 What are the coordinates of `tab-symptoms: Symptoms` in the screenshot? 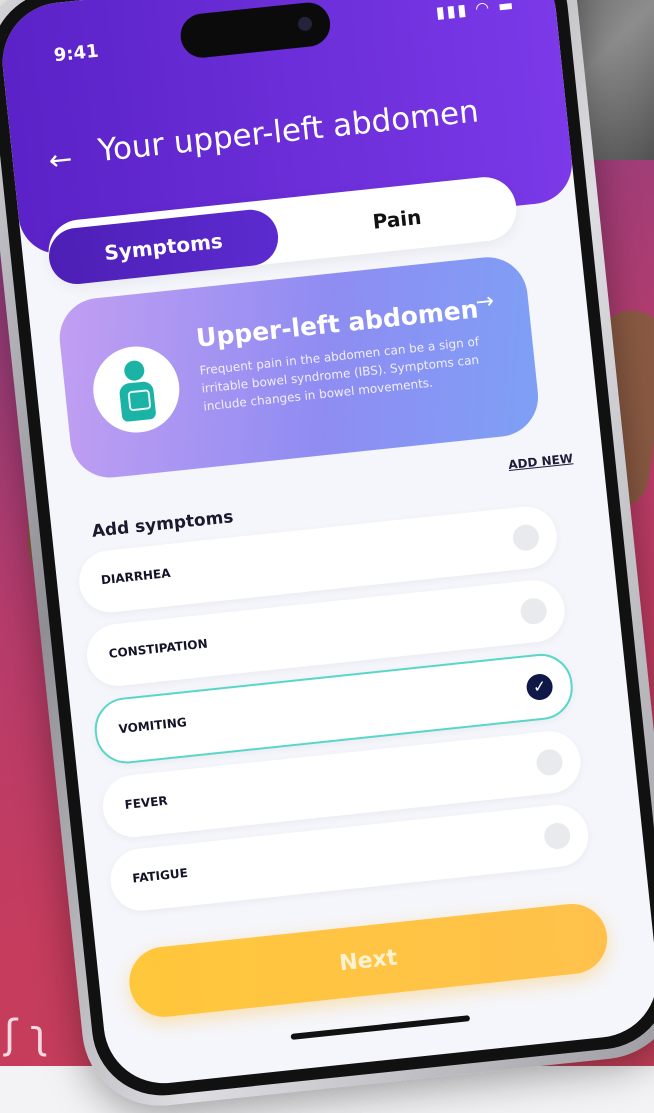 It's located at (163, 247).